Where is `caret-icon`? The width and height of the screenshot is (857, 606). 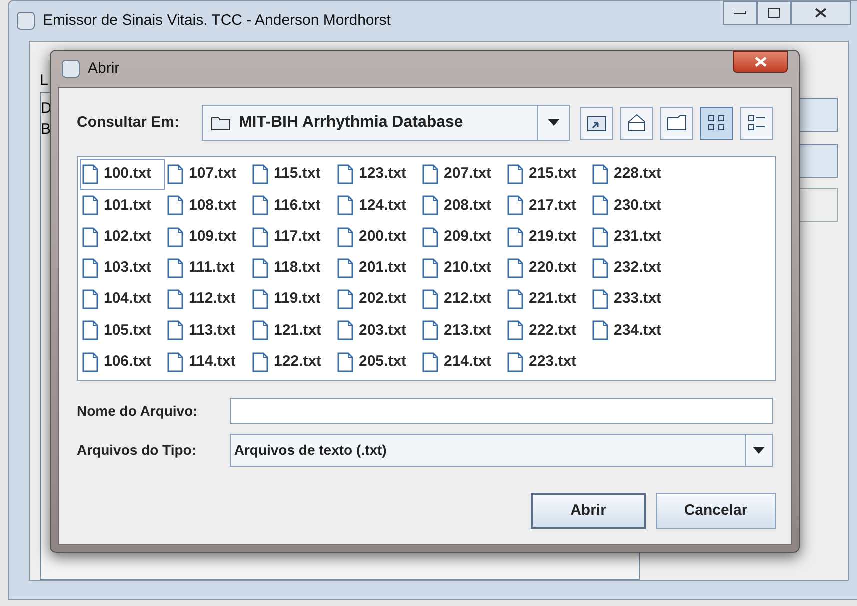
caret-icon is located at coordinates (554, 123).